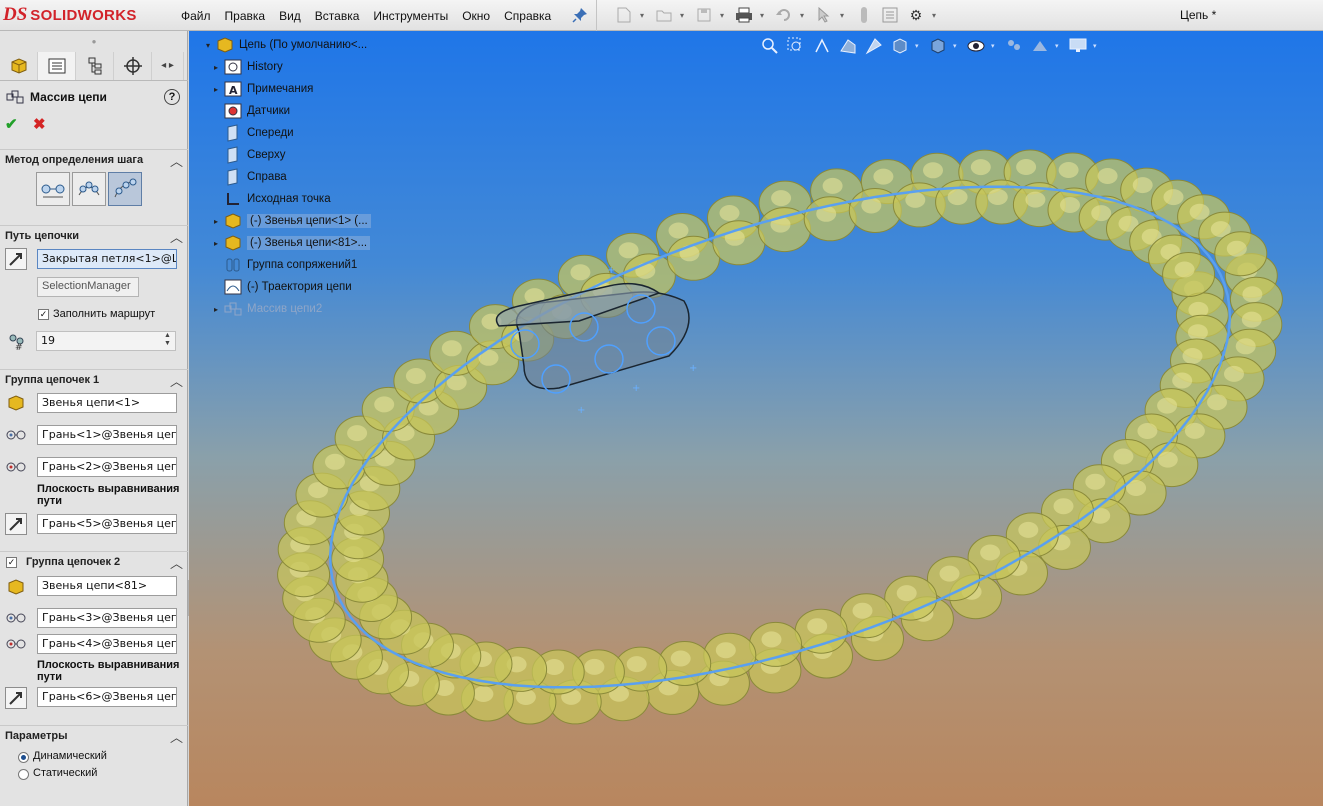 The image size is (1323, 806). Describe the element at coordinates (43, 314) in the screenshot. I see `fill-path-checkbox: ✓` at that location.